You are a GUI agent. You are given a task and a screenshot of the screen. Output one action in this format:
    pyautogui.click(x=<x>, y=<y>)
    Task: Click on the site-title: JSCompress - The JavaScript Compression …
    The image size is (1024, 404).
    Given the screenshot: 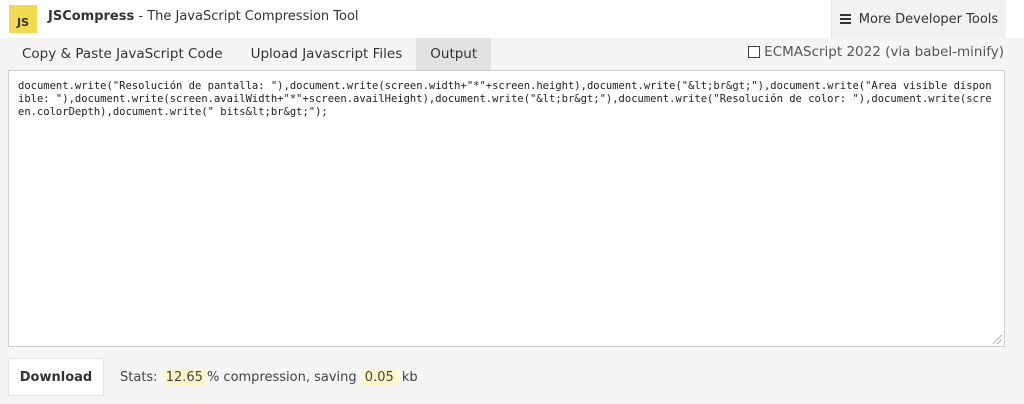 What is the action you would take?
    pyautogui.click(x=203, y=16)
    